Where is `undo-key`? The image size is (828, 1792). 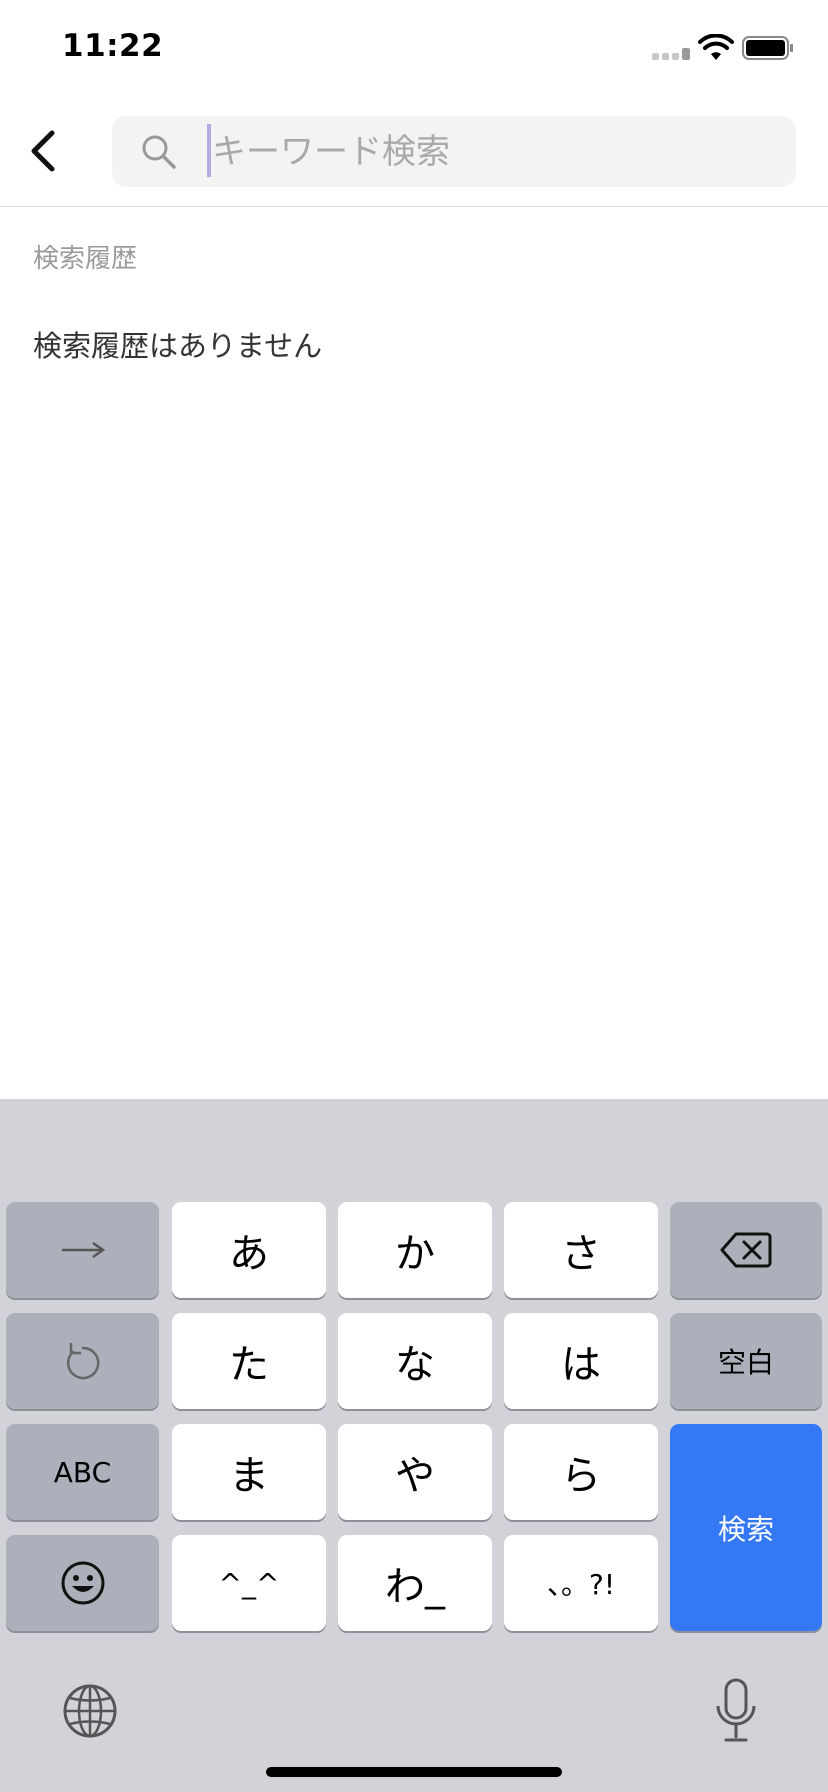 undo-key is located at coordinates (82, 1361).